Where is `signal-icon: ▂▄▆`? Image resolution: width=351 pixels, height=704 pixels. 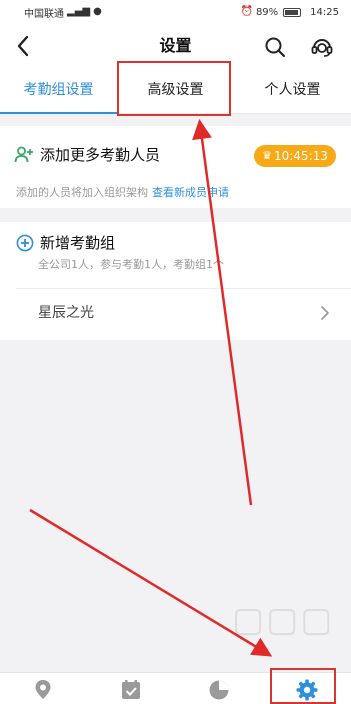 signal-icon: ▂▄▆ is located at coordinates (79, 11).